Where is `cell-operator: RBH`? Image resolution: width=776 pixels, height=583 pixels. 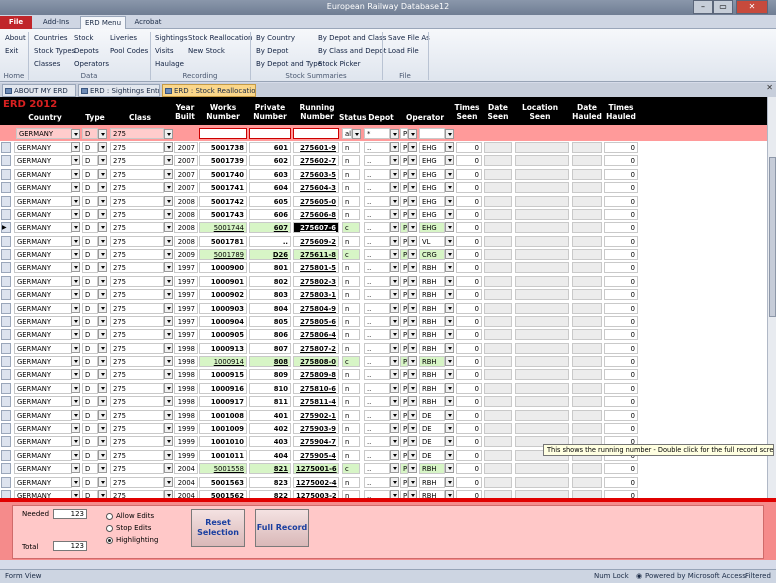 cell-operator: RBH is located at coordinates (432, 321).